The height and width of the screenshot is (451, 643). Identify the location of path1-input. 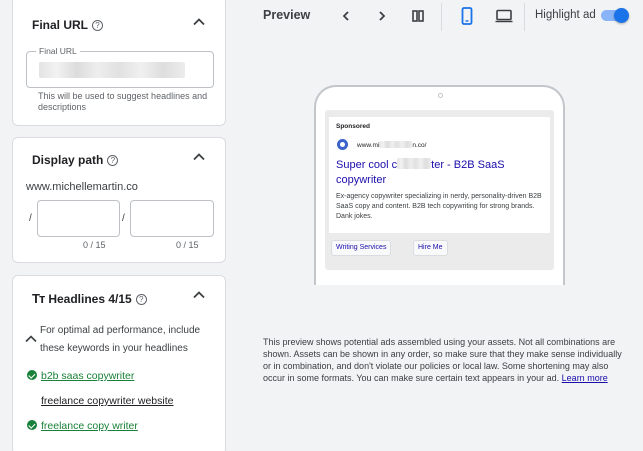
(78, 218).